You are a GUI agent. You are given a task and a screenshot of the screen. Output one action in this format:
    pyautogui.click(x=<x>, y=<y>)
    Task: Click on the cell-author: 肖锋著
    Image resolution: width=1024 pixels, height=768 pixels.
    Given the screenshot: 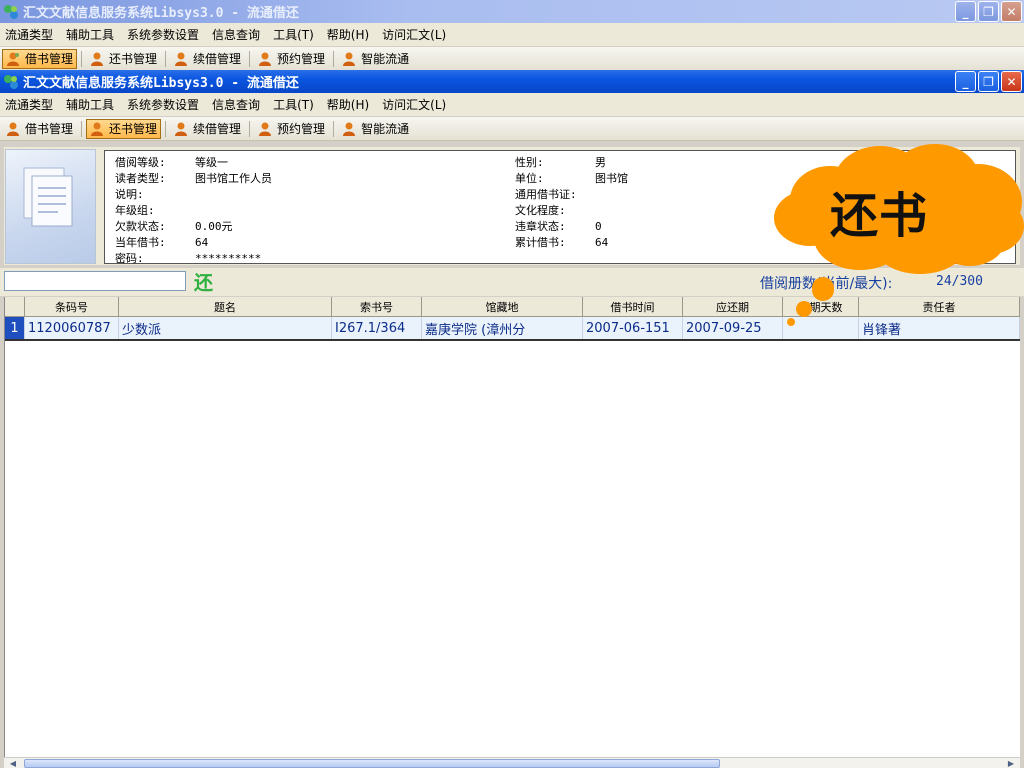 What is the action you would take?
    pyautogui.click(x=939, y=328)
    